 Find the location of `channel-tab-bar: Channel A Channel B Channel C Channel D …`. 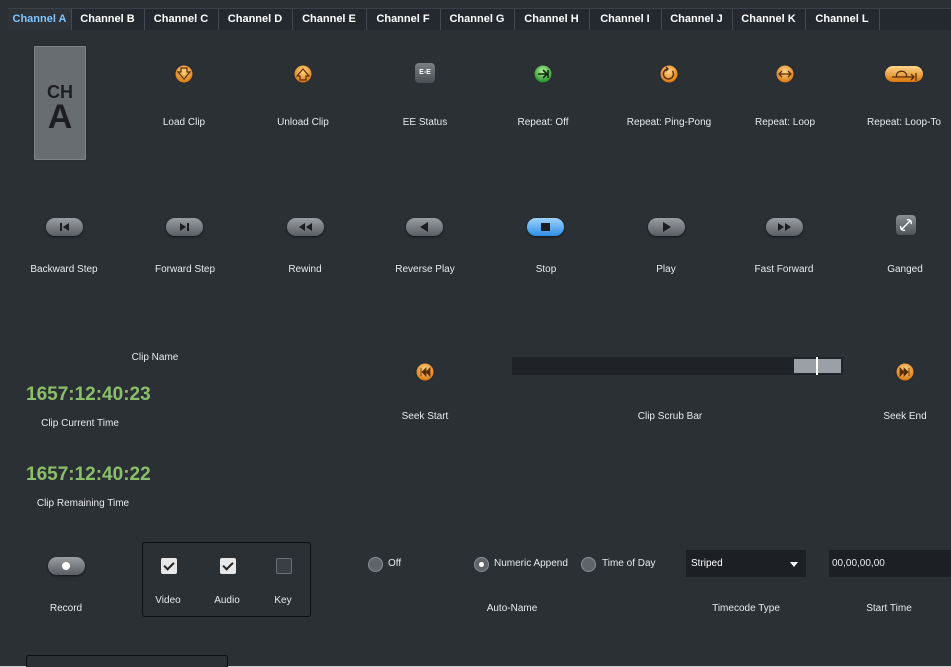

channel-tab-bar: Channel A Channel B Channel C Channel D … is located at coordinates (479, 20).